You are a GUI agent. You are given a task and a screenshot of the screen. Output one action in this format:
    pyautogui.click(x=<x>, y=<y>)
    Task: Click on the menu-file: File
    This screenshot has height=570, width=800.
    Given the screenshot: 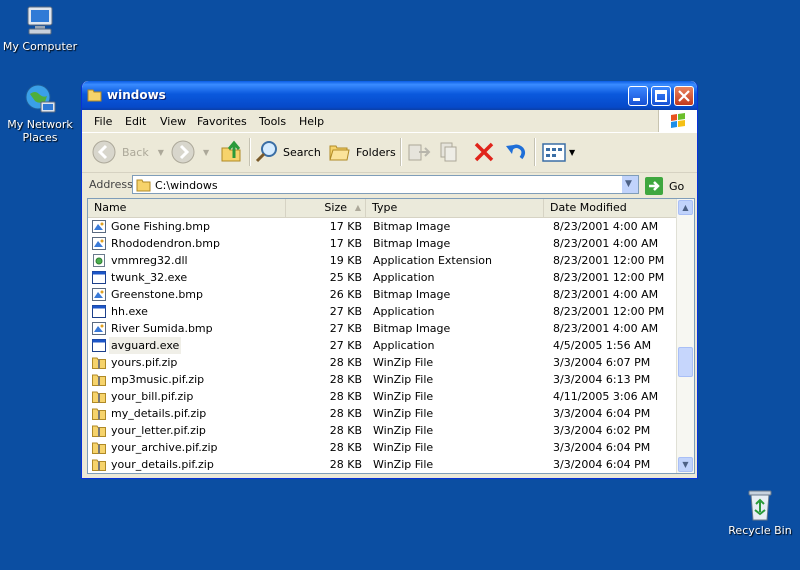 What is the action you would take?
    pyautogui.click(x=103, y=121)
    